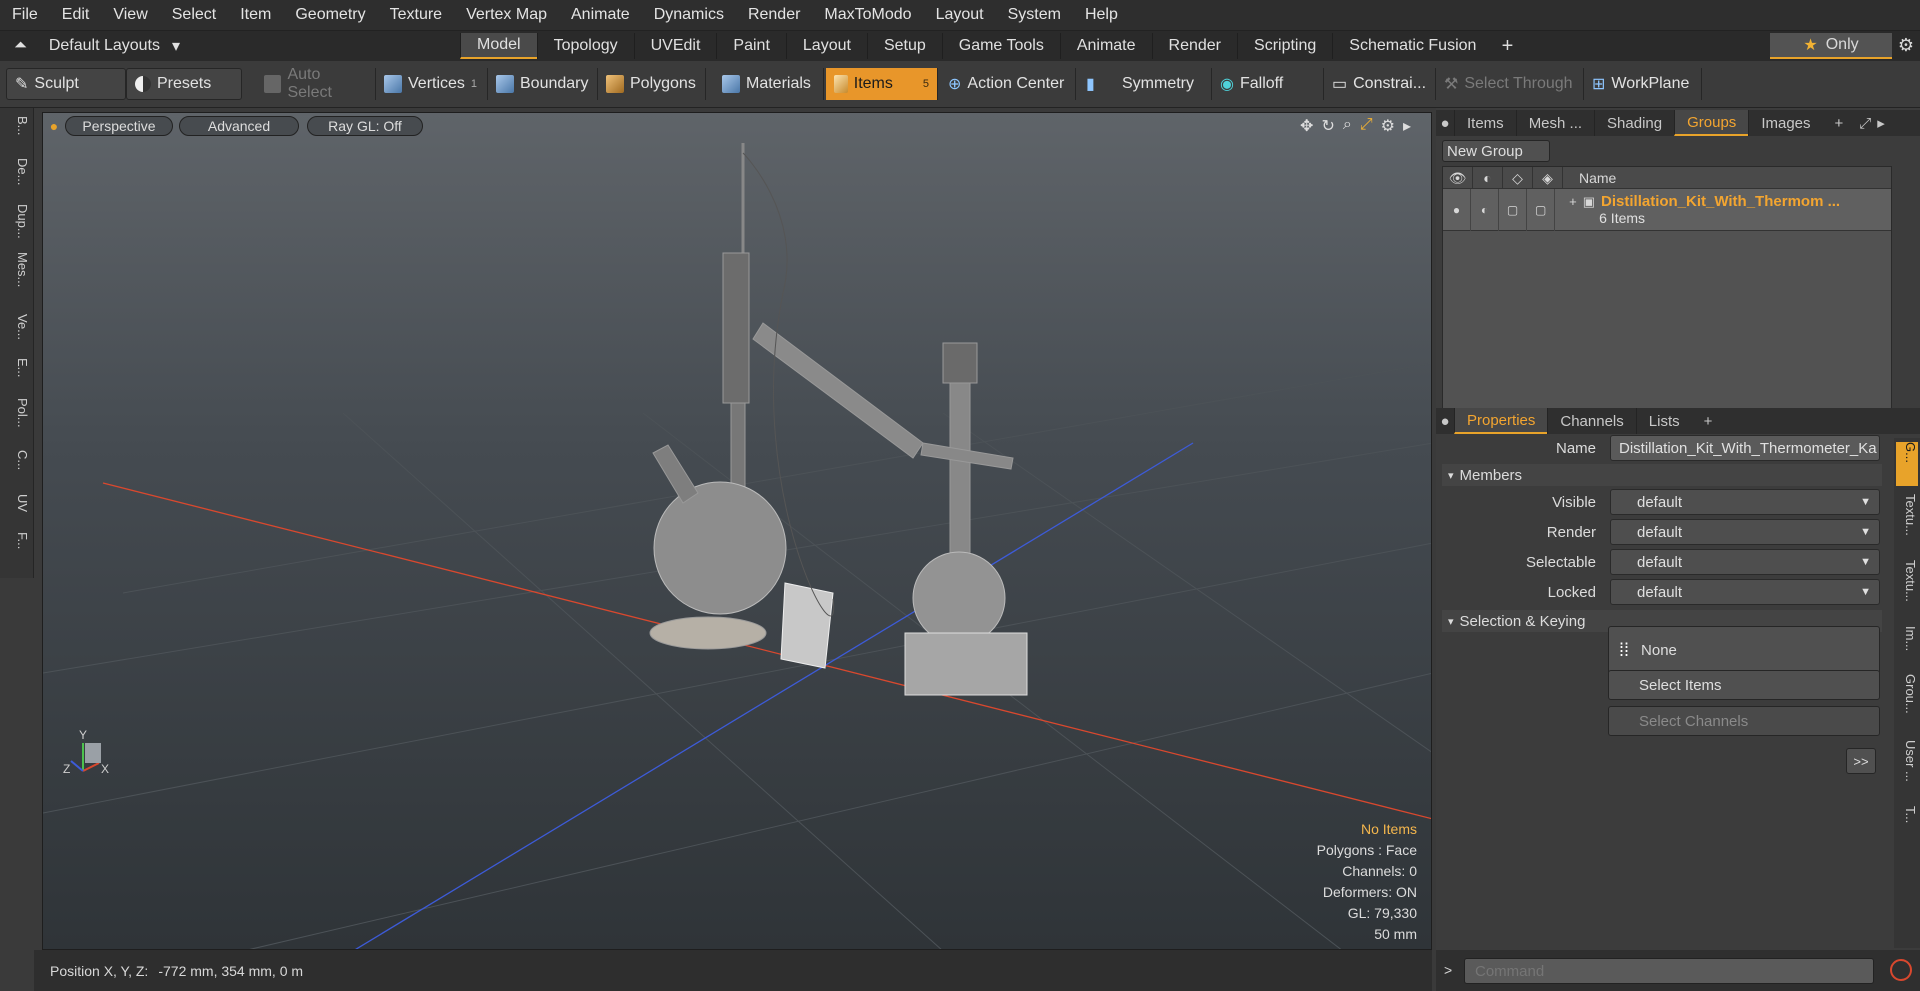 This screenshot has height=991, width=1920. I want to click on name-field: Distillation_Kit_With_Thermometer_Ka, so click(1745, 448).